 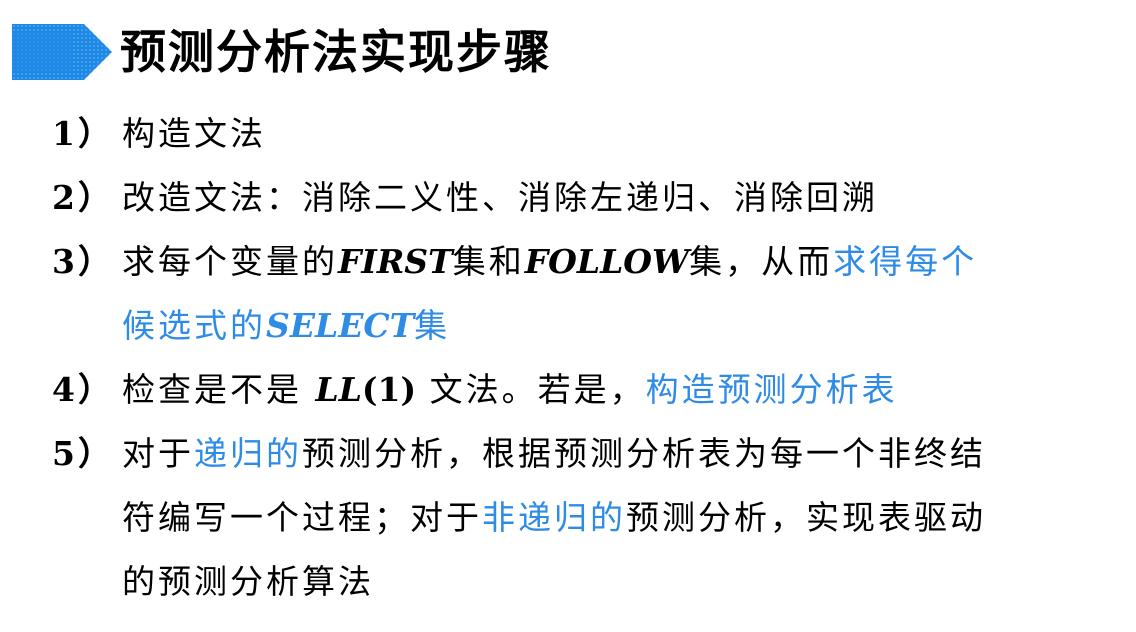 I want to click on highlight-text: 非递归的, so click(x=554, y=517).